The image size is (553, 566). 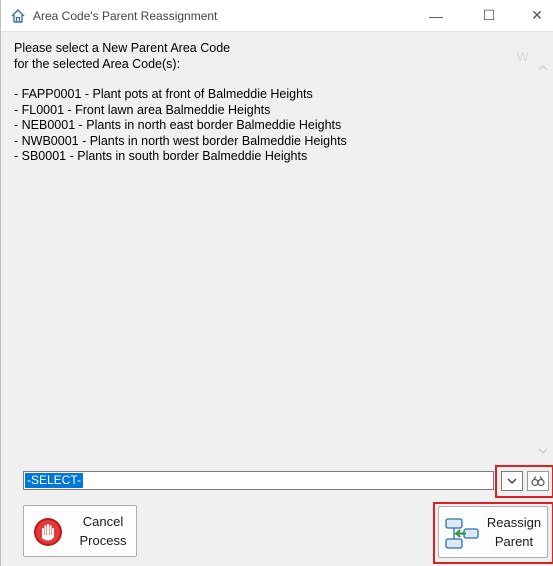 I want to click on select-value: -SELECT-, so click(x=54, y=480).